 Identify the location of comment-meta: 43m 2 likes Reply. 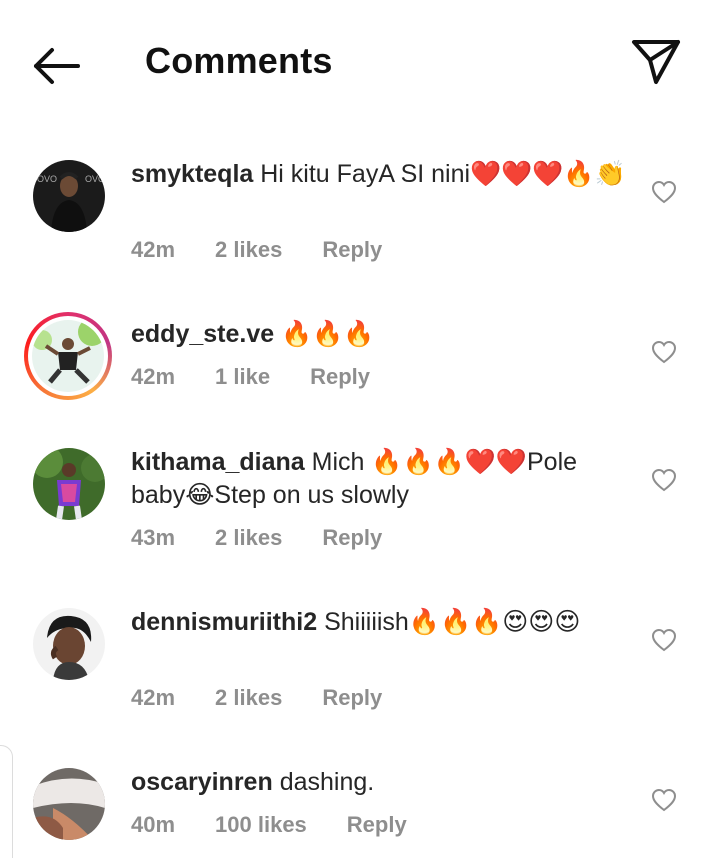
(256, 538).